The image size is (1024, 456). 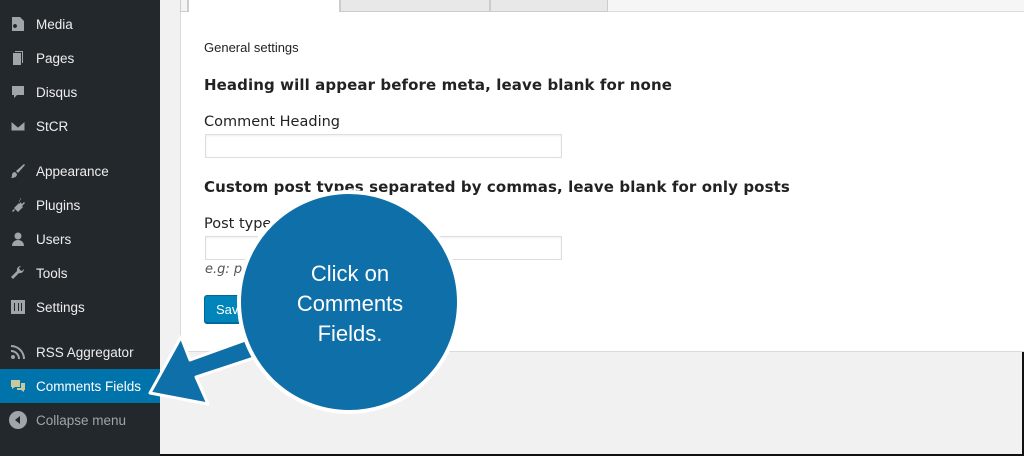 I want to click on callout-line: Fields., so click(x=350, y=333).